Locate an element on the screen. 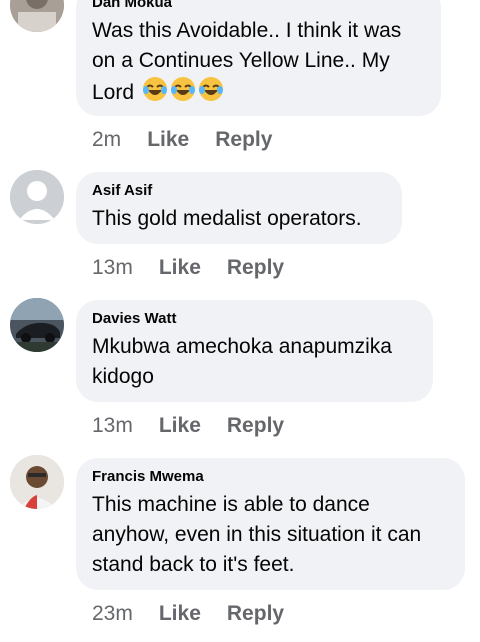 The image size is (480, 642). comment-text-line-text: Lord is located at coordinates (113, 93).